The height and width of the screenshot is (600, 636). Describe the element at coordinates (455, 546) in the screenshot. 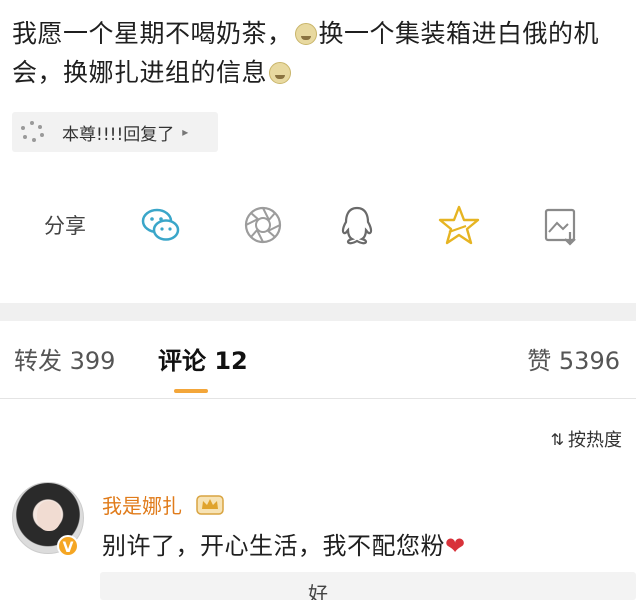

I see `heart-icon: ❤` at that location.